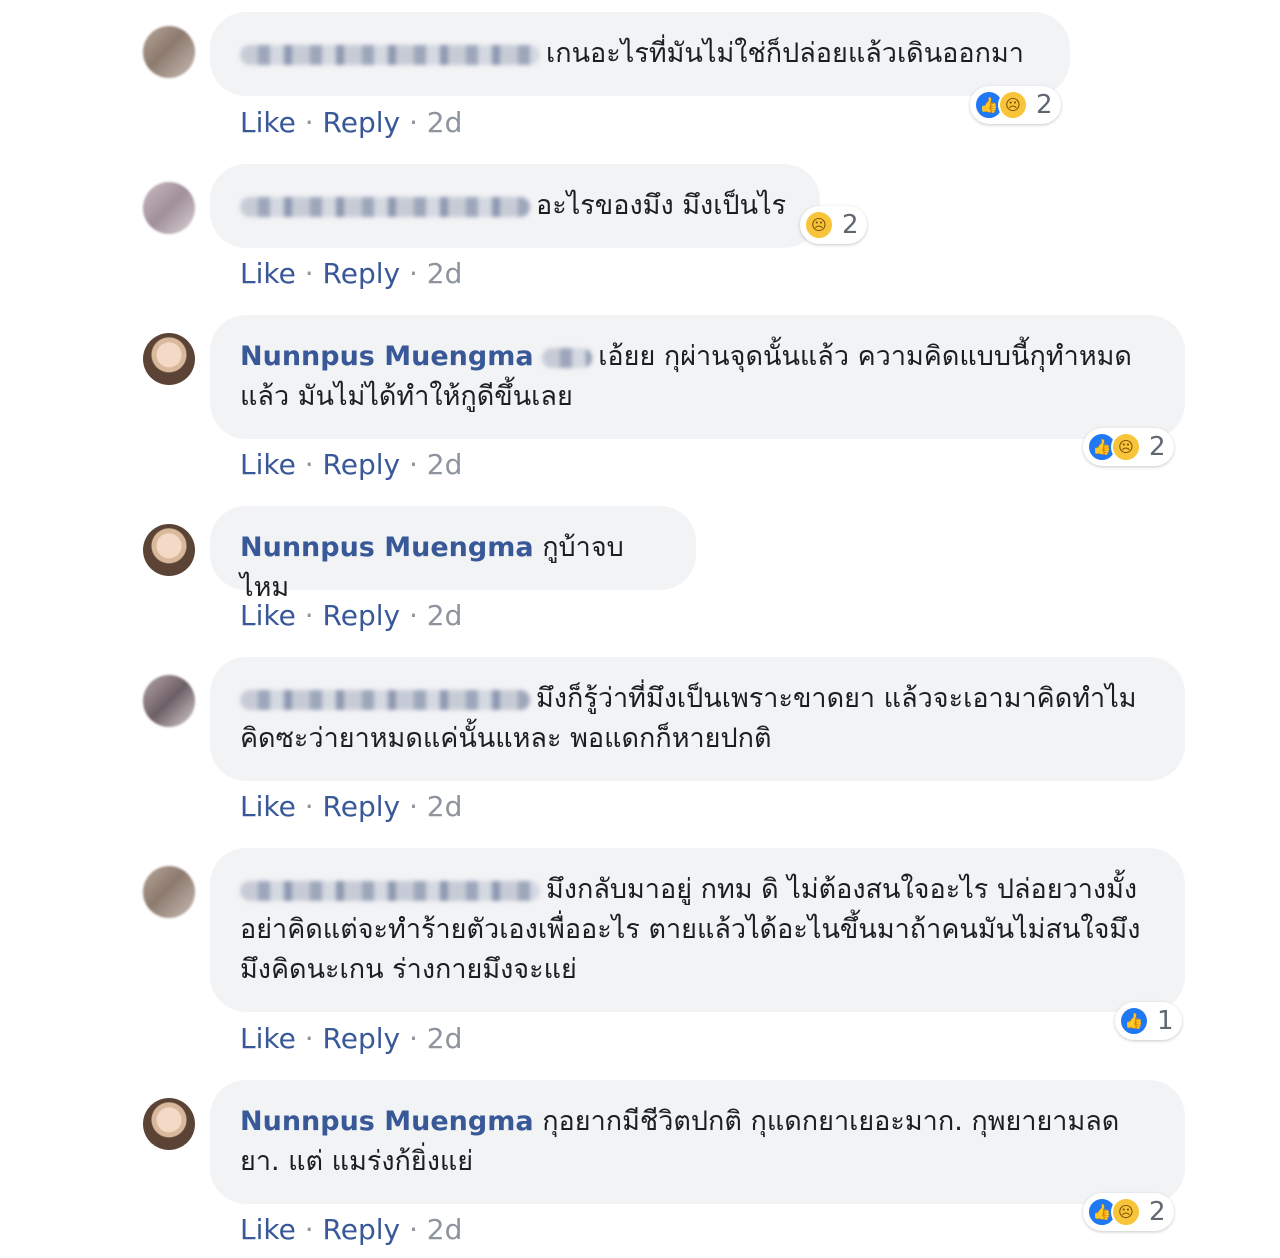  Describe the element at coordinates (661, 205) in the screenshot. I see `comment-text: อะไรของมึง มึงเป็นไร` at that location.